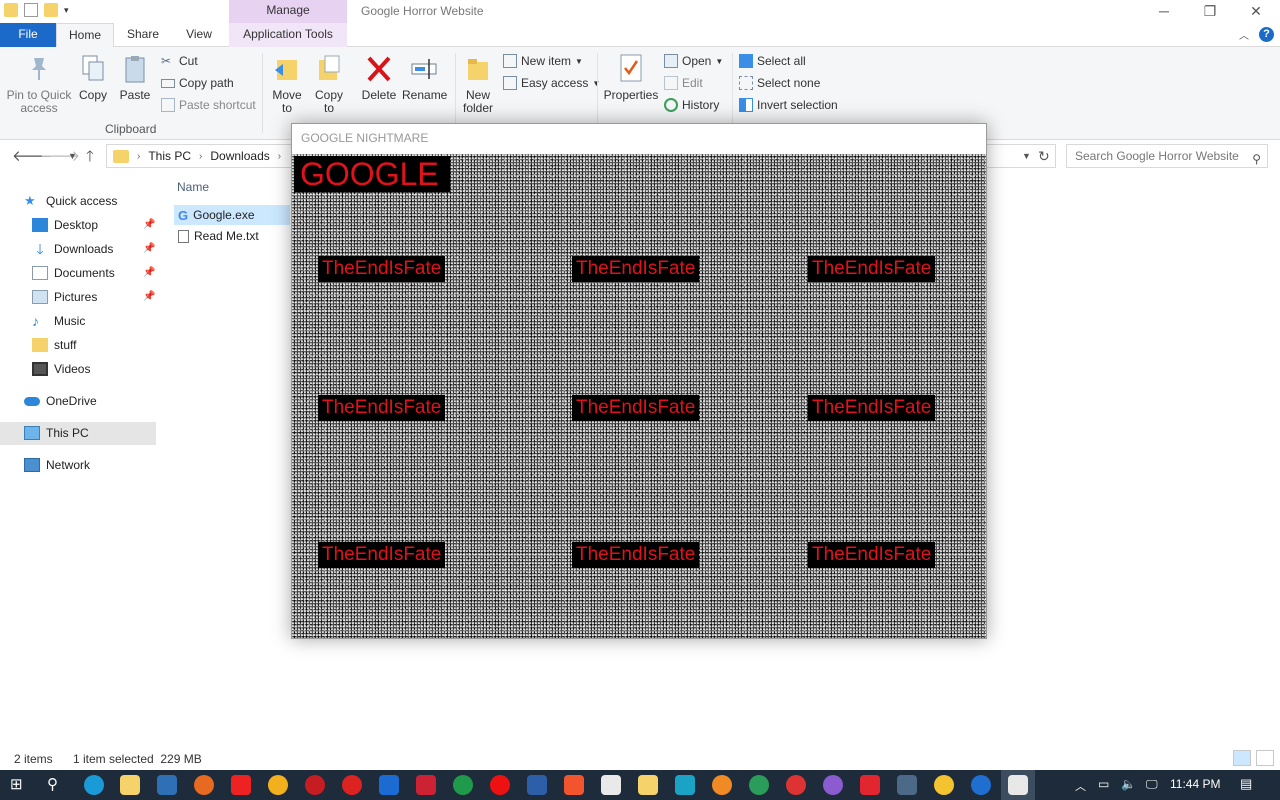 The height and width of the screenshot is (800, 1280). What do you see at coordinates (169, 156) in the screenshot?
I see `breadcrumb-this-pc: This PC` at bounding box center [169, 156].